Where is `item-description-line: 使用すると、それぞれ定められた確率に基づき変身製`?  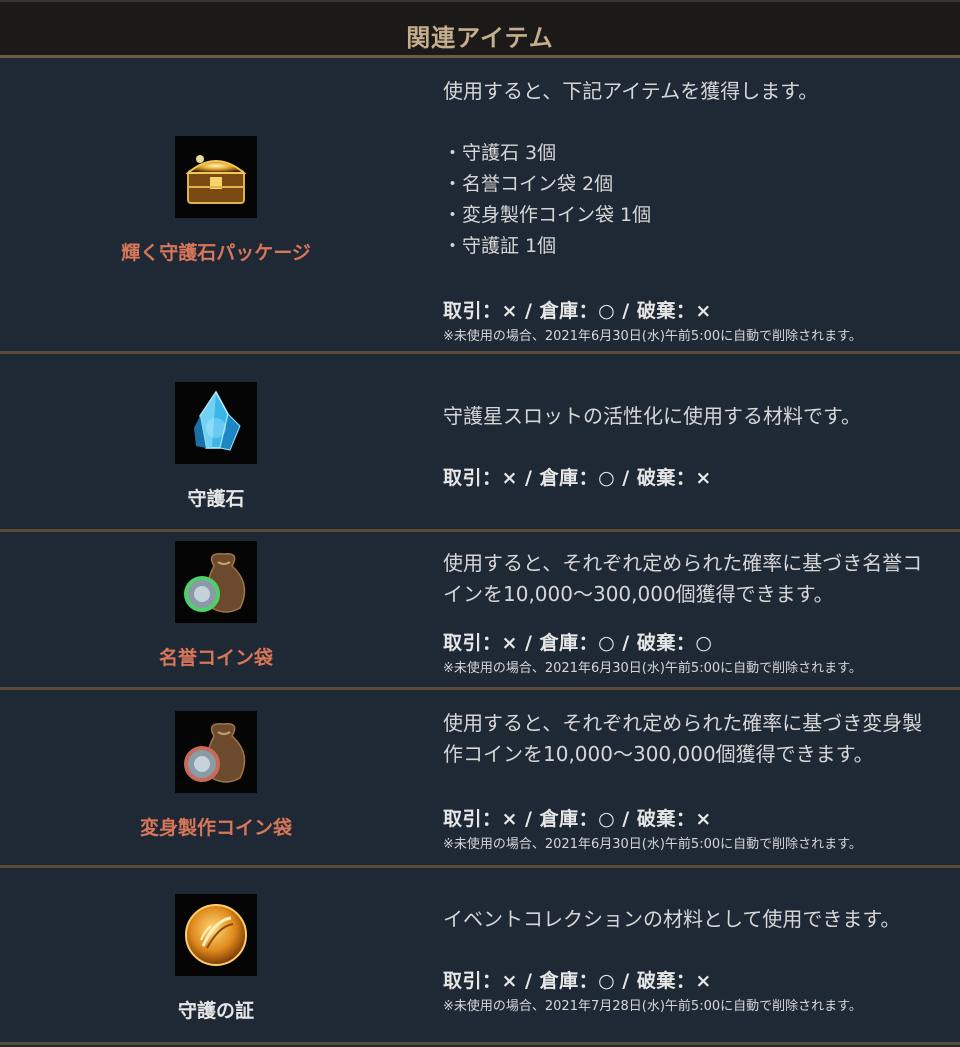
item-description-line: 使用すると、それぞれ定められた確率に基づき変身製 is located at coordinates (683, 723).